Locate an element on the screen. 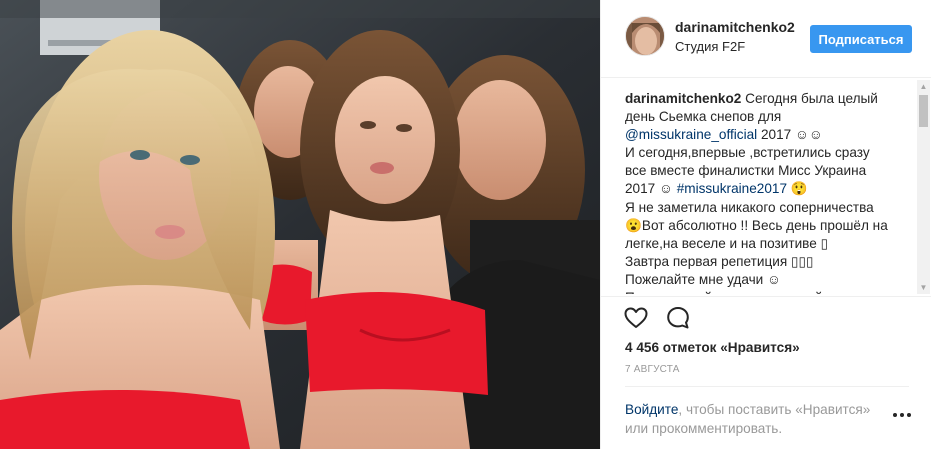 The height and width of the screenshot is (449, 931). avatar-image is located at coordinates (645, 36).